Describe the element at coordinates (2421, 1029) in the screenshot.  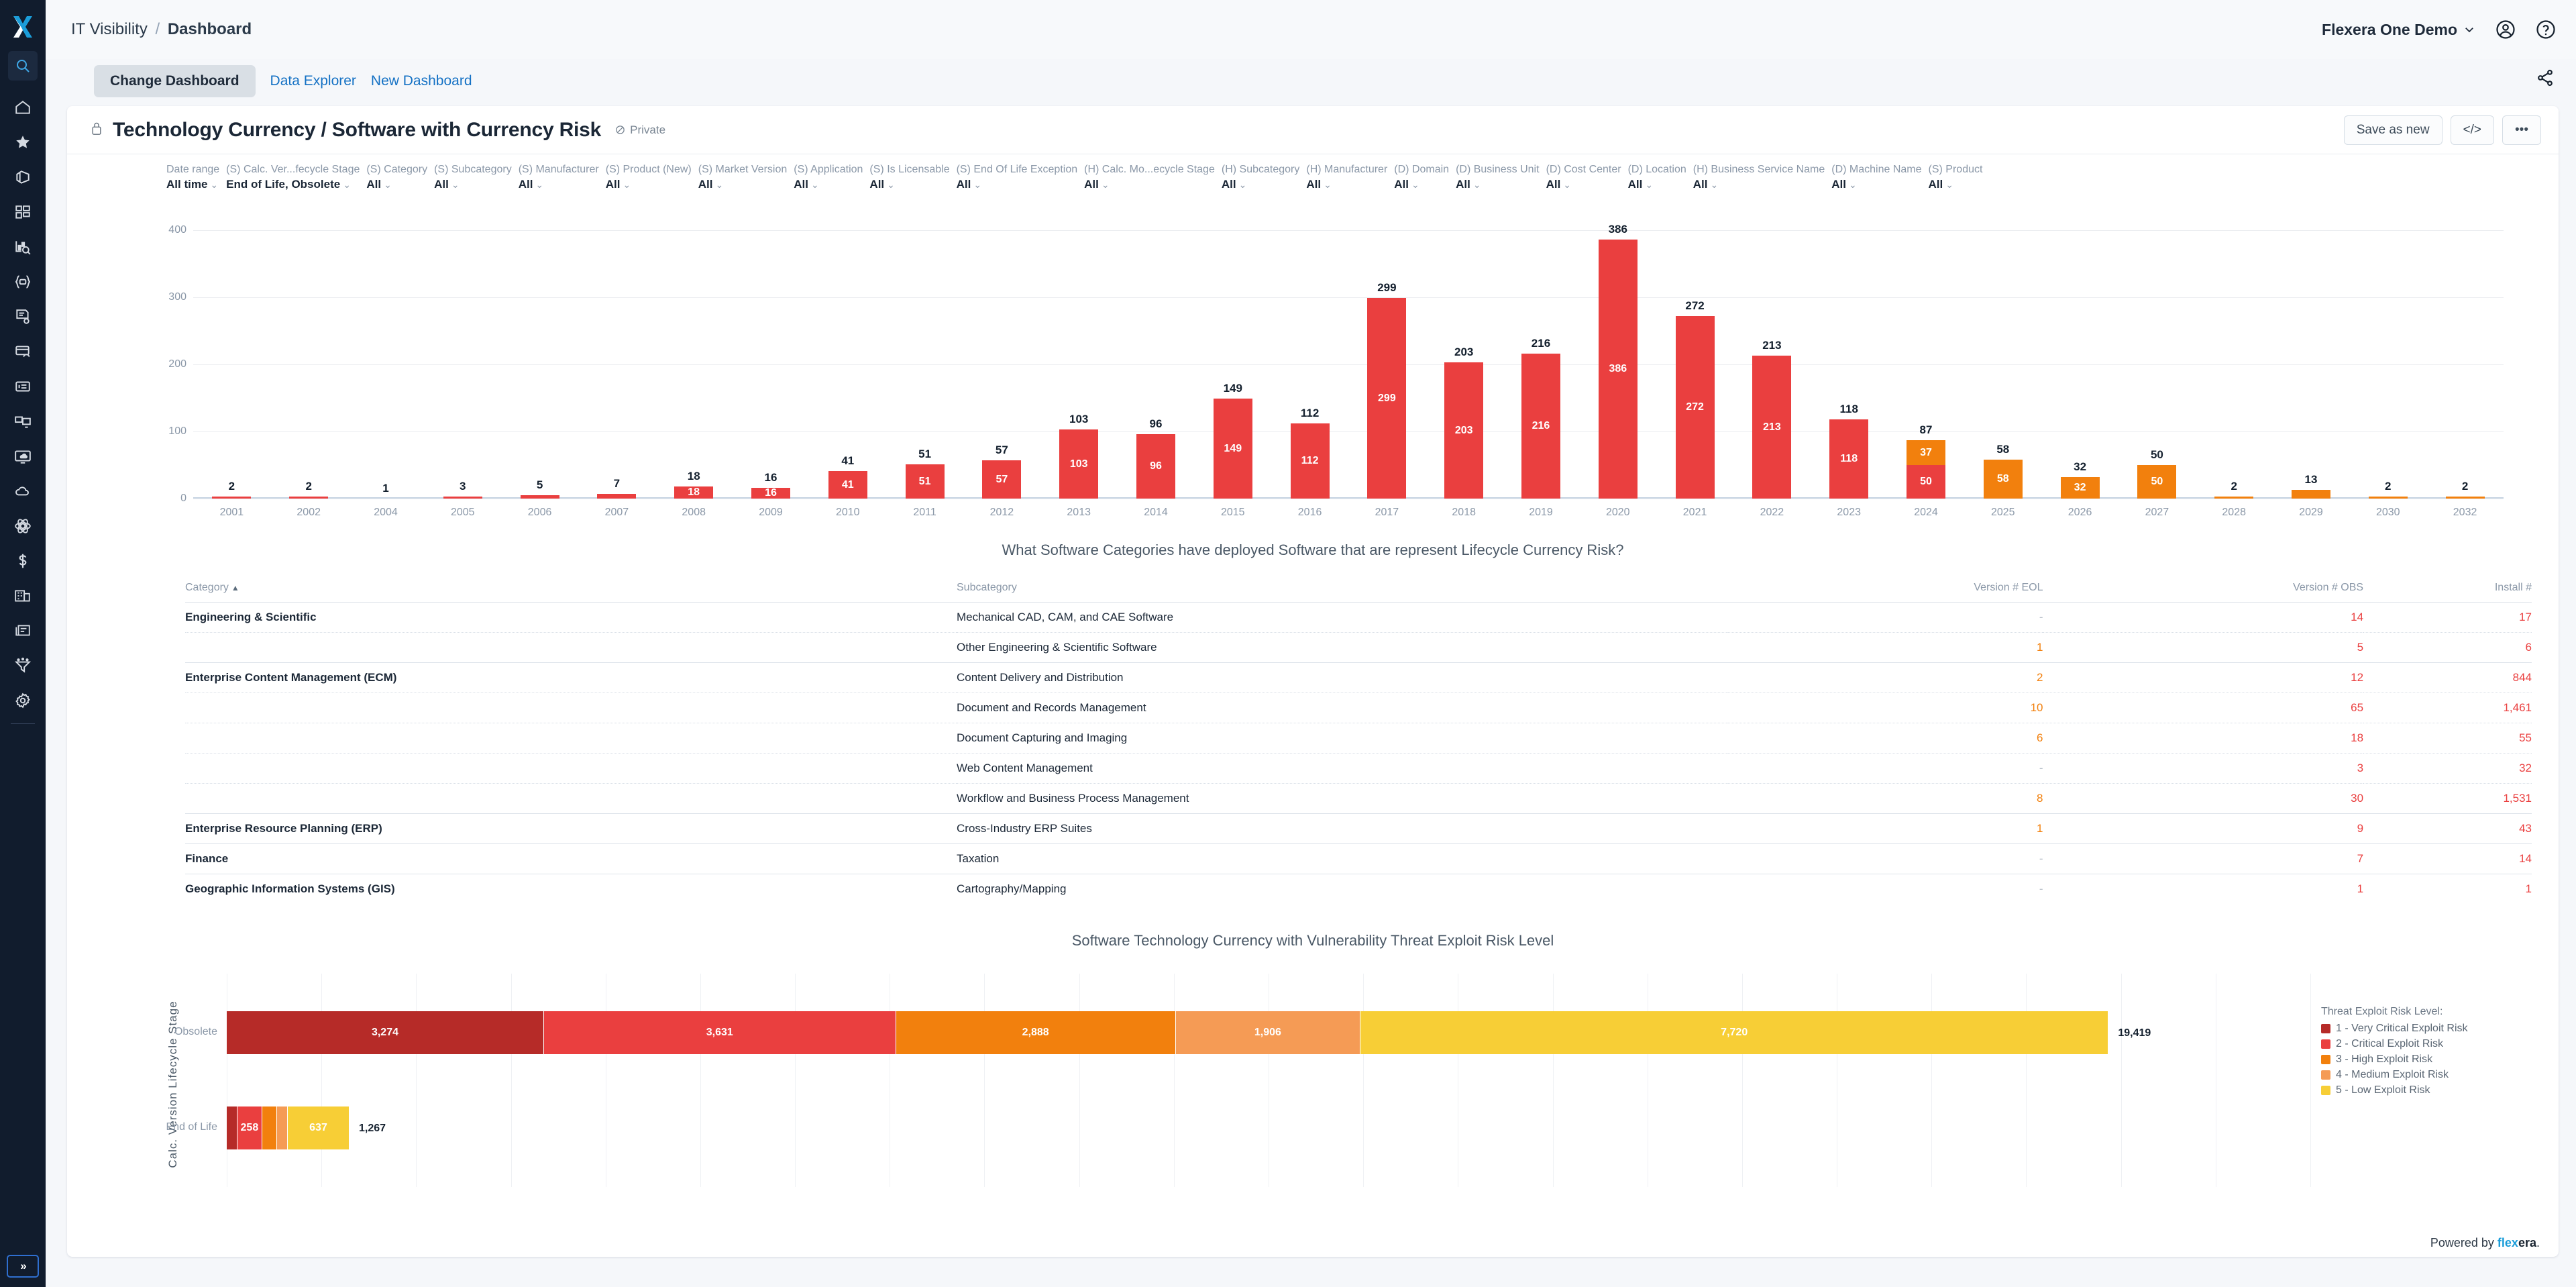
I see `legend-item-1: 1 - Very Critical Exploit Risk` at that location.